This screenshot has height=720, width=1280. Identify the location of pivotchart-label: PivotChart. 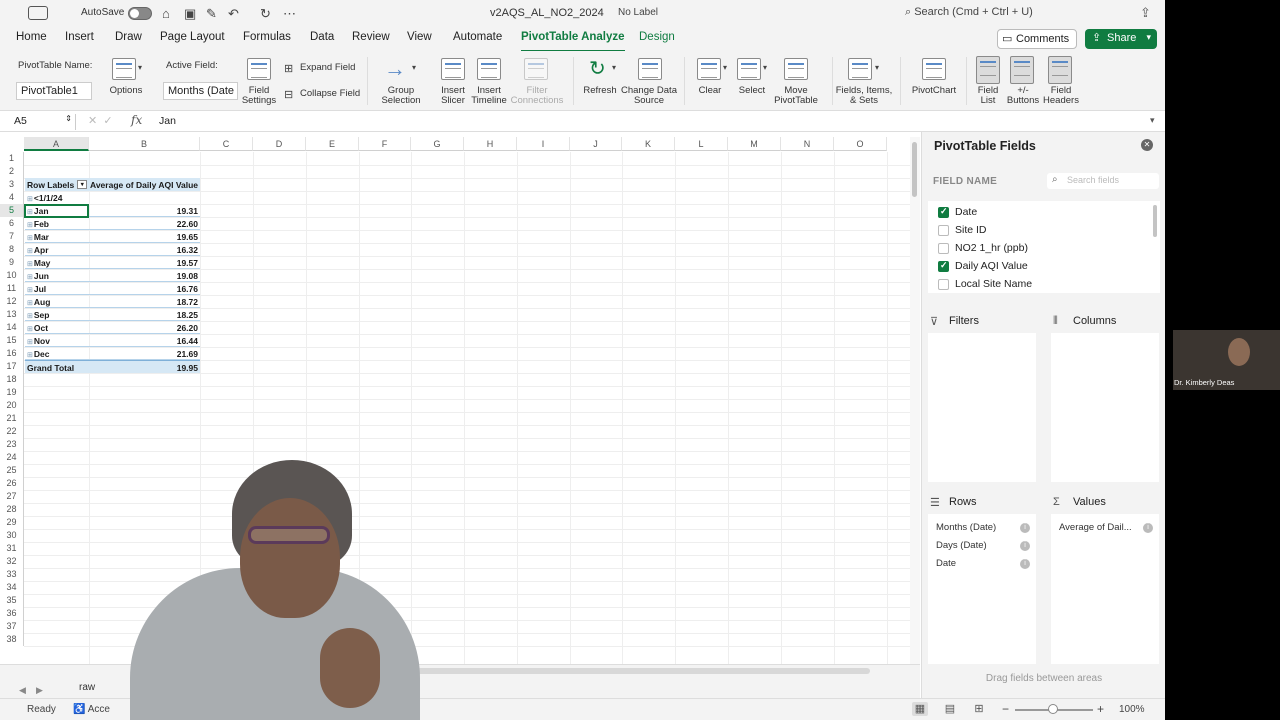
(934, 91).